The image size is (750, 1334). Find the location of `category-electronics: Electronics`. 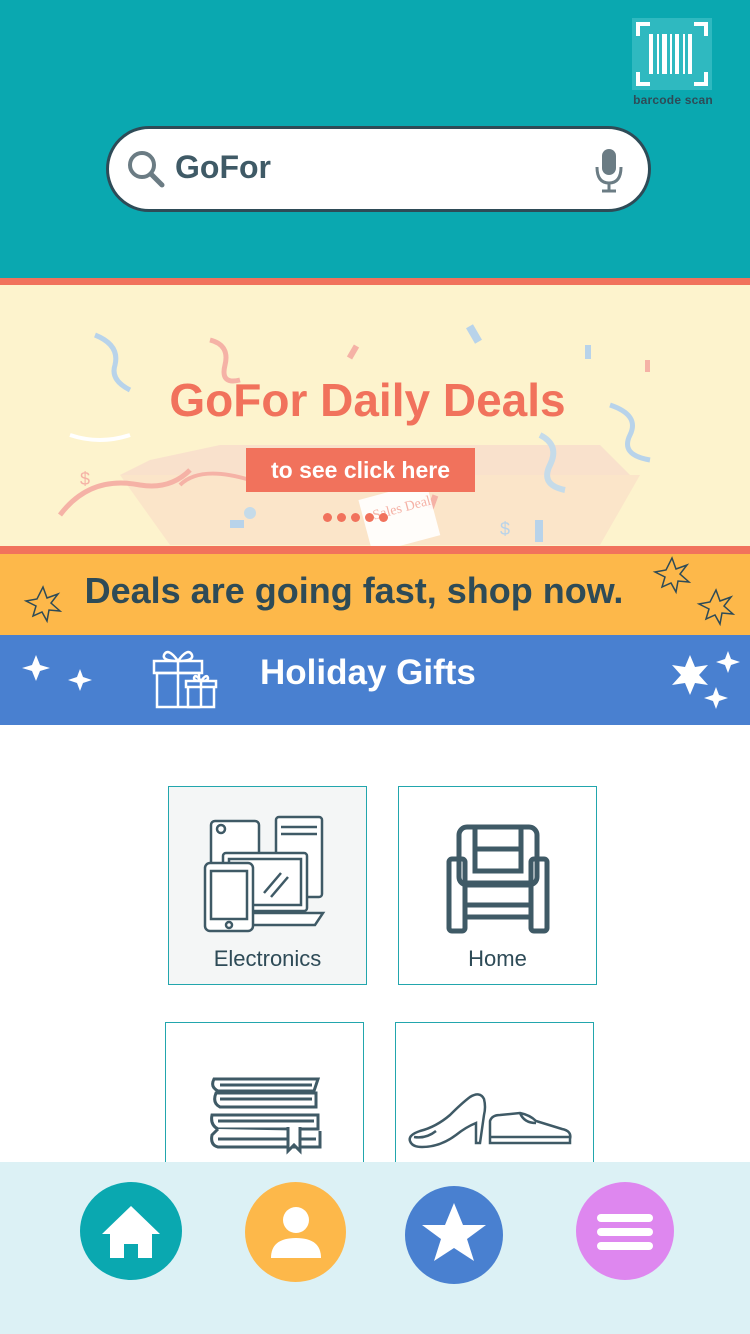

category-electronics: Electronics is located at coordinates (267, 885).